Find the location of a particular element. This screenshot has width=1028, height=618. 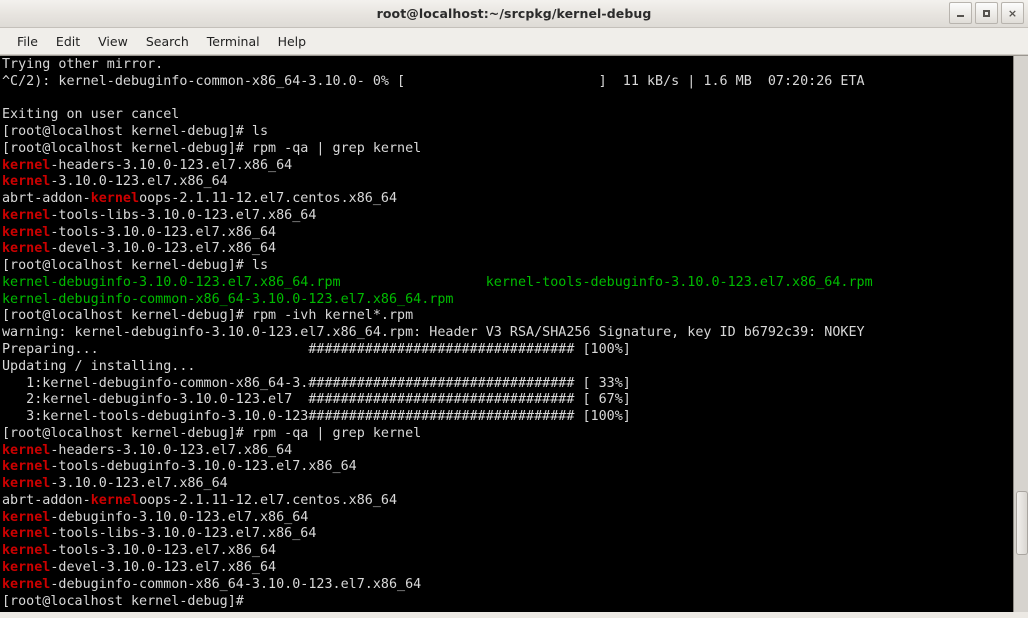

terminal-line: Exiting on user cancel is located at coordinates (91, 115).